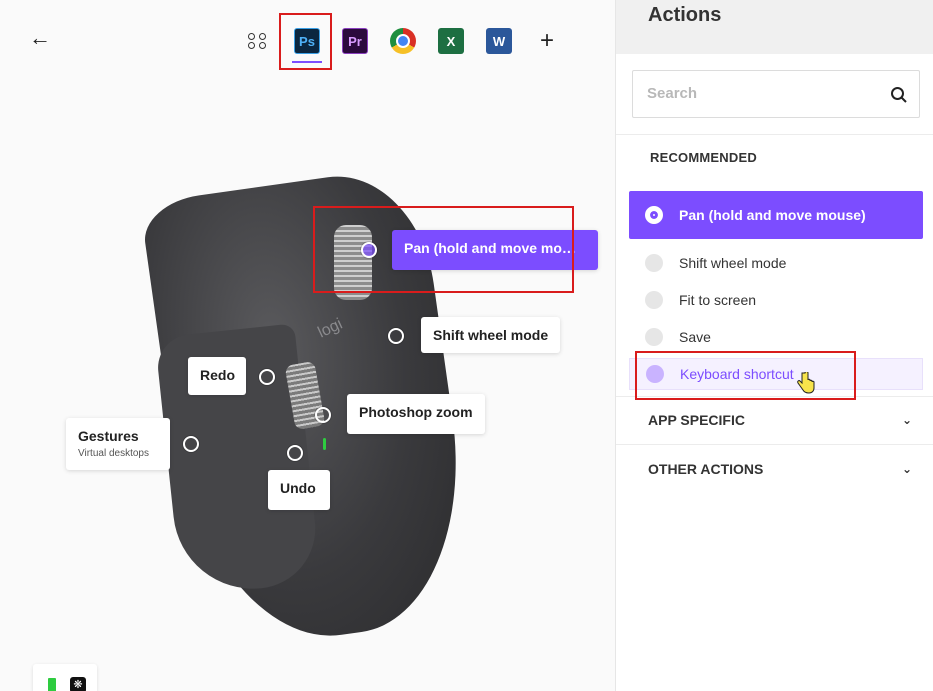 This screenshot has width=933, height=691. I want to click on callout-gestures: Gestures Virtual desktops, so click(118, 444).